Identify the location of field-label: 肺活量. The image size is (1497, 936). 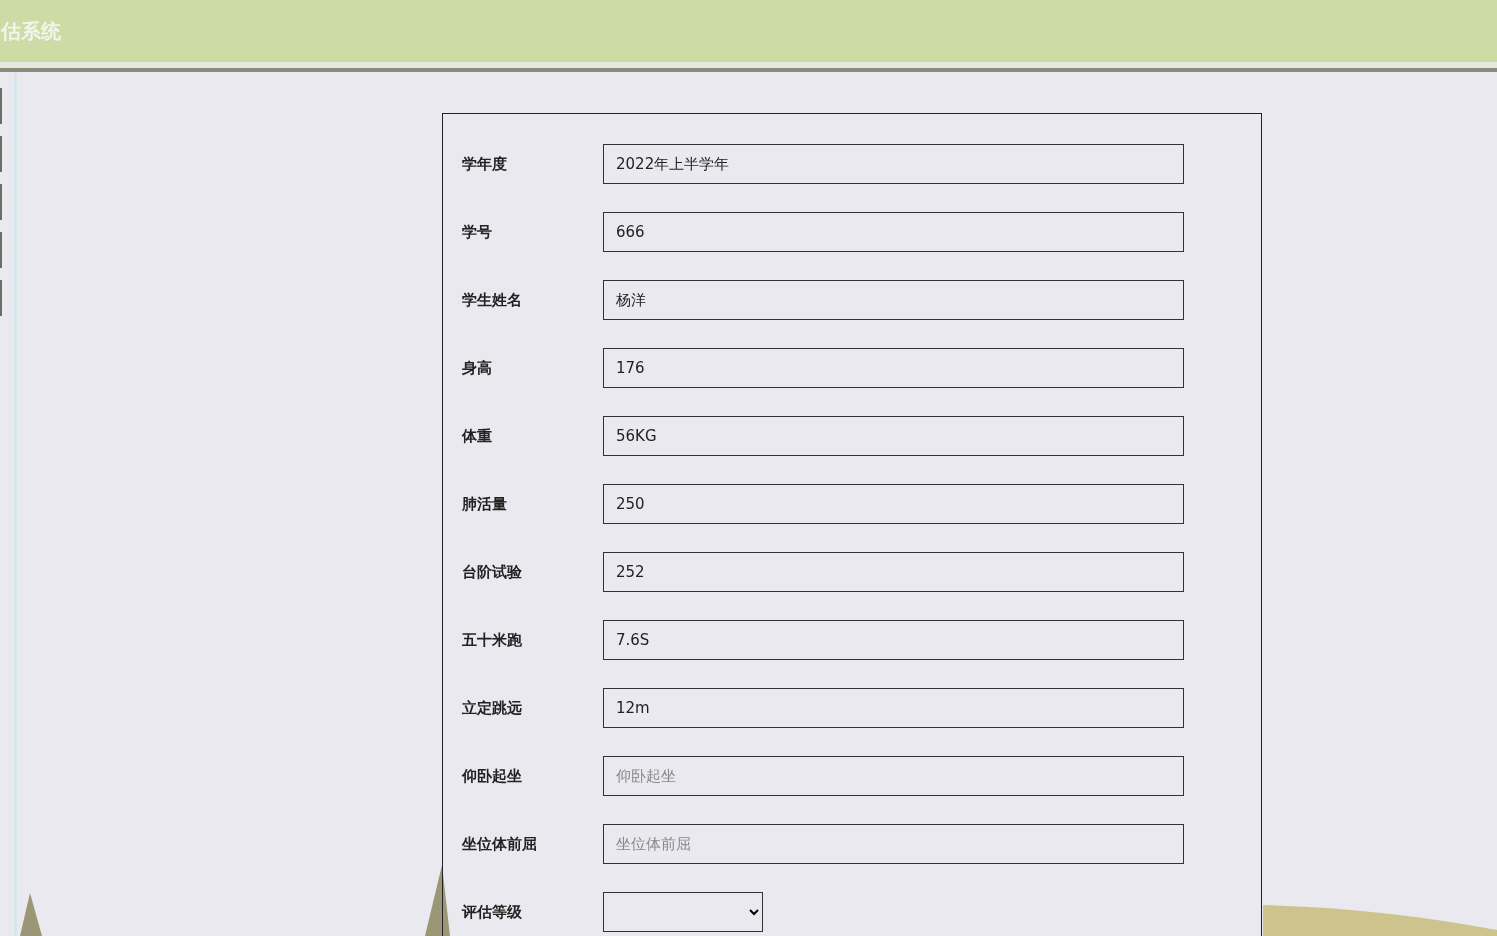
(485, 504).